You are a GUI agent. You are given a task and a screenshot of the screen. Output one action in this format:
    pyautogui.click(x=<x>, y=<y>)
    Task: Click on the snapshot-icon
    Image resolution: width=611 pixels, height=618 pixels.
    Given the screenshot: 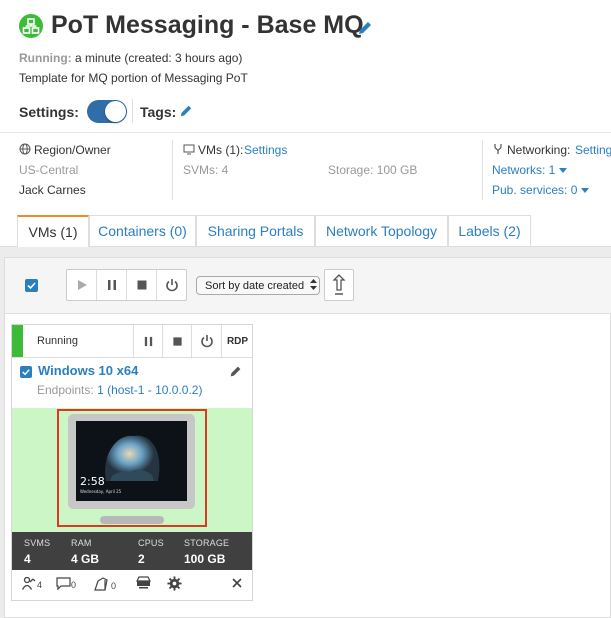 What is the action you would take?
    pyautogui.click(x=101, y=584)
    